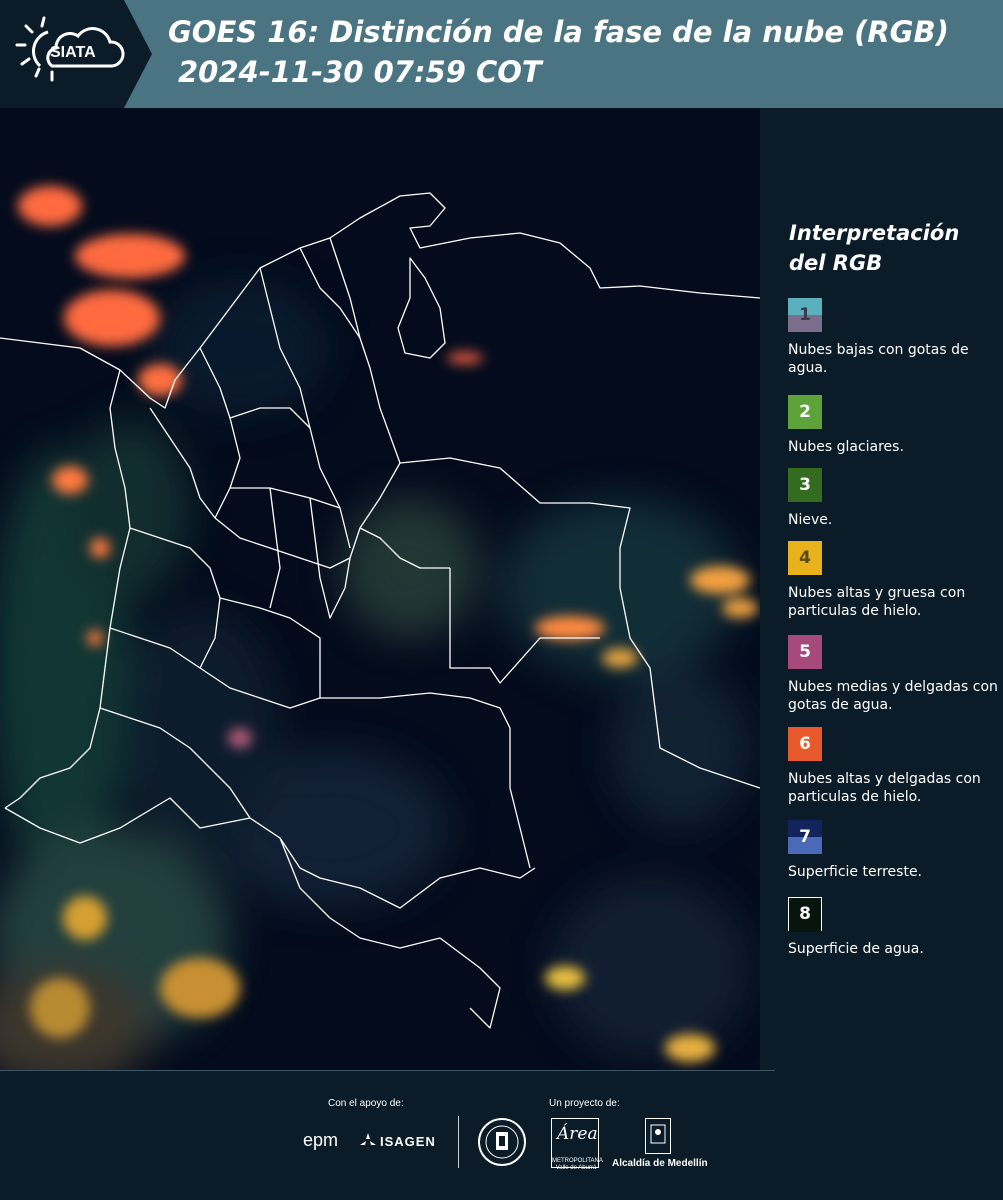 The height and width of the screenshot is (1200, 1003). I want to click on footer-divider-line, so click(387, 1070).